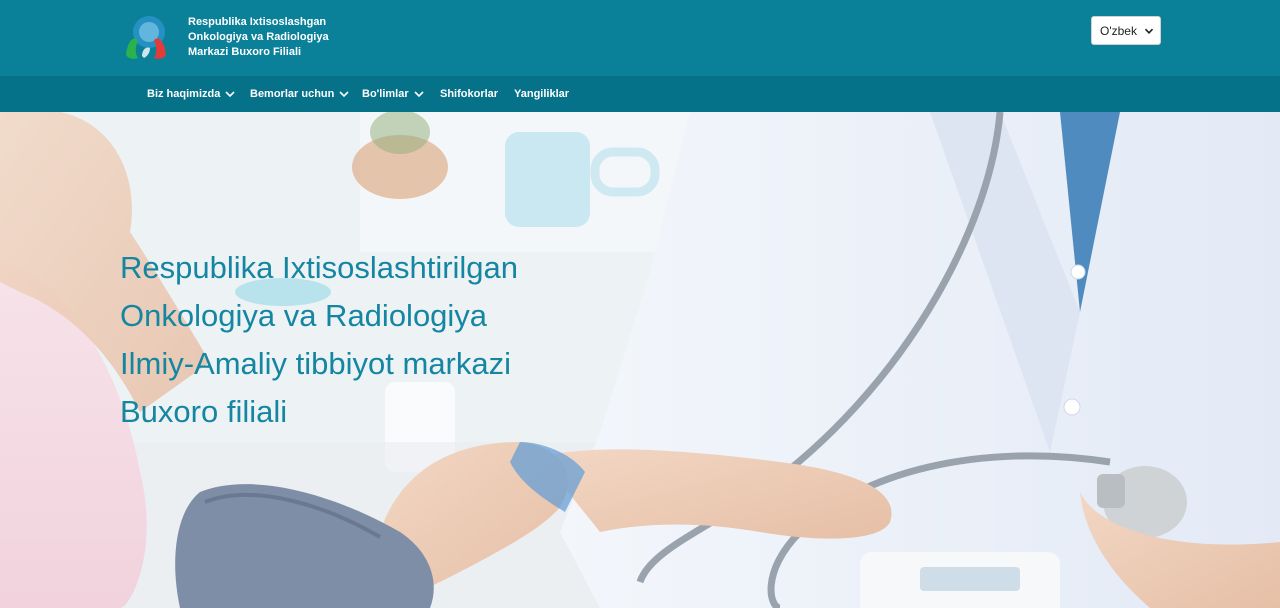 This screenshot has width=1280, height=608. Describe the element at coordinates (304, 315) in the screenshot. I see `hero-title-line: Onkologiya va Radiologiya` at that location.